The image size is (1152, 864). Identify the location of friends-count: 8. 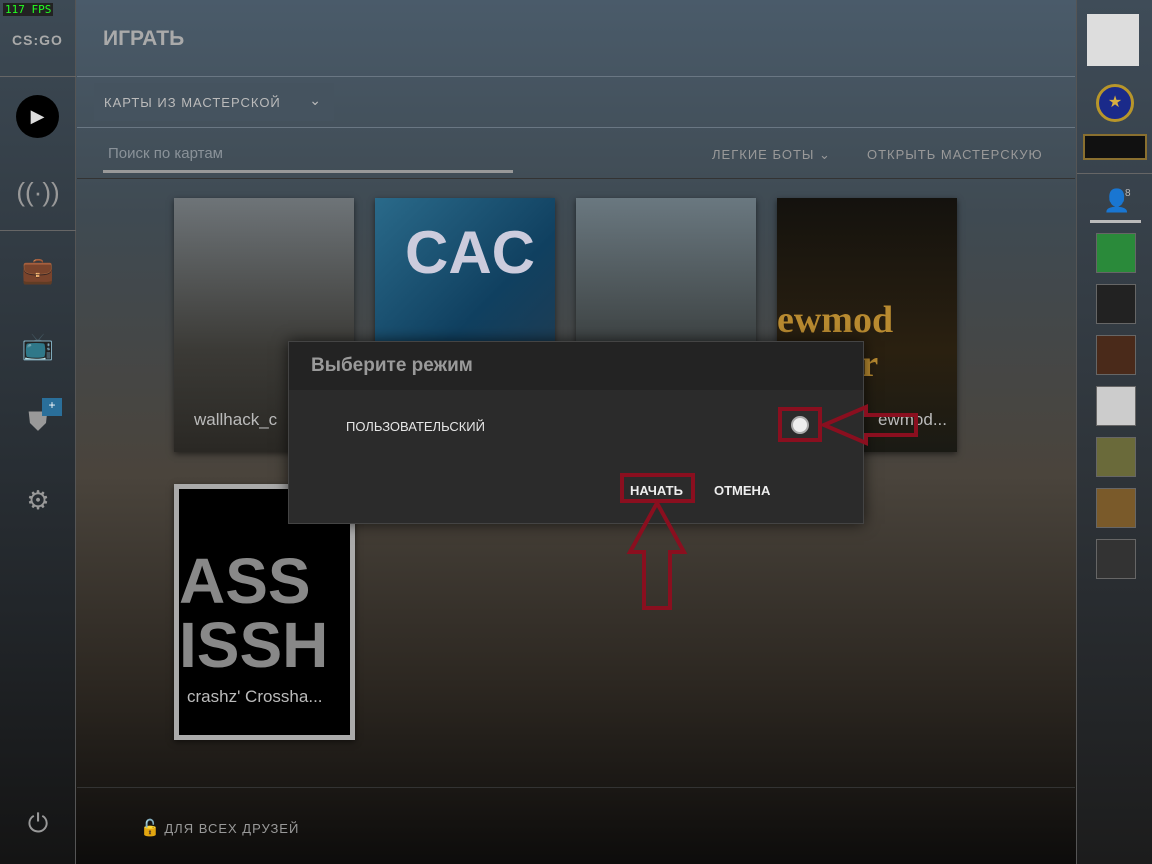
(1128, 193).